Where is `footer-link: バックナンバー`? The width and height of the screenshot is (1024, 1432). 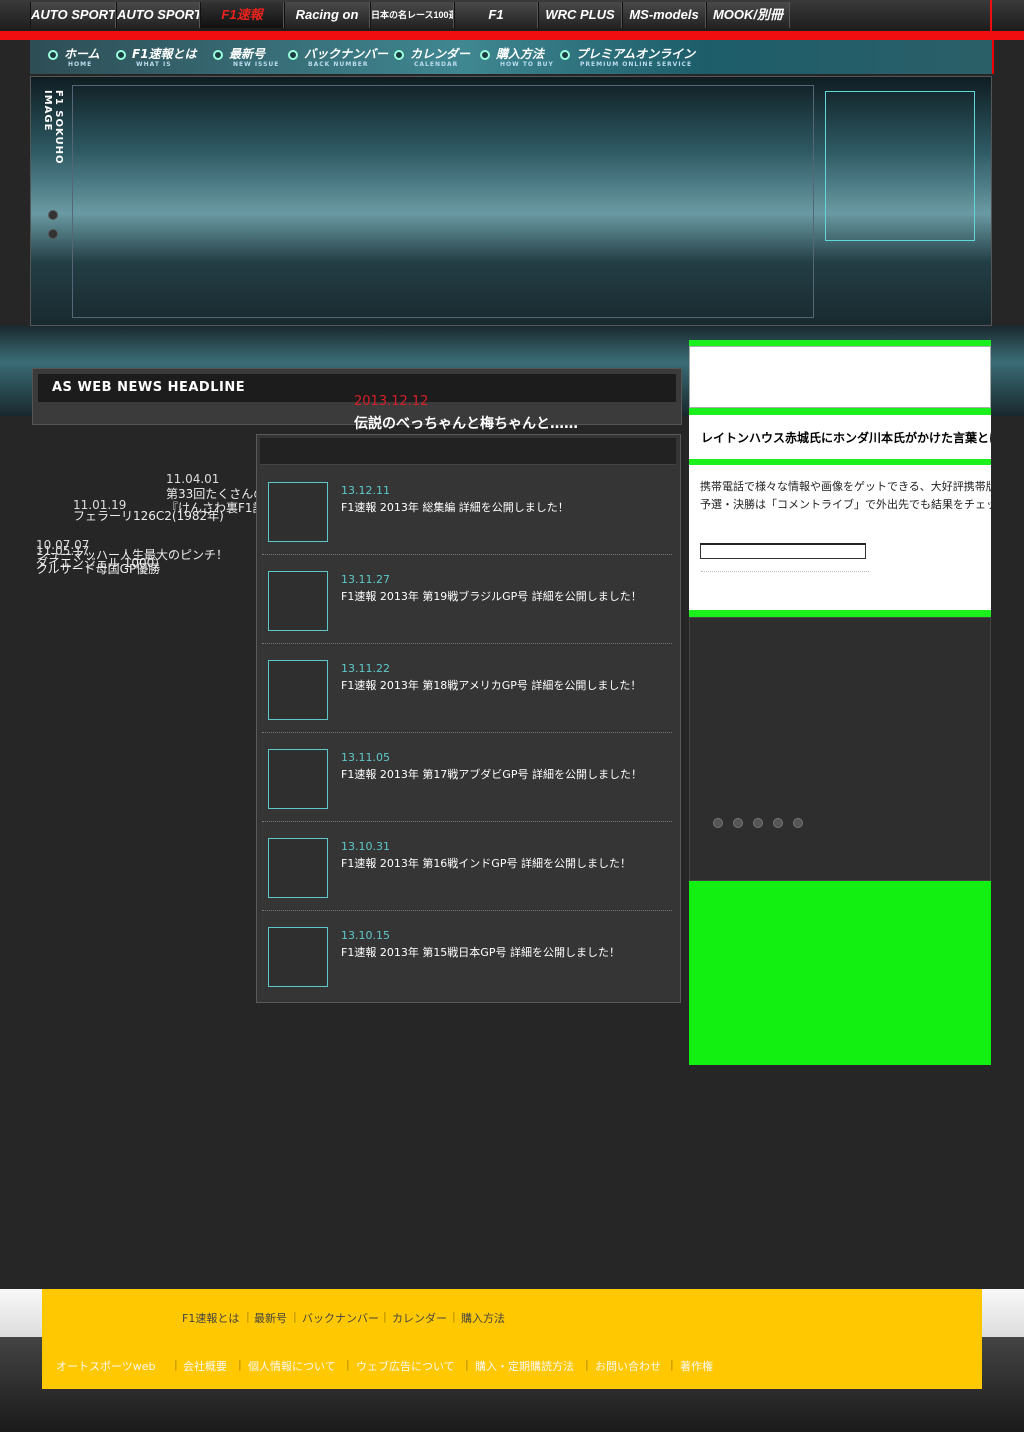 footer-link: バックナンバー is located at coordinates (340, 1318).